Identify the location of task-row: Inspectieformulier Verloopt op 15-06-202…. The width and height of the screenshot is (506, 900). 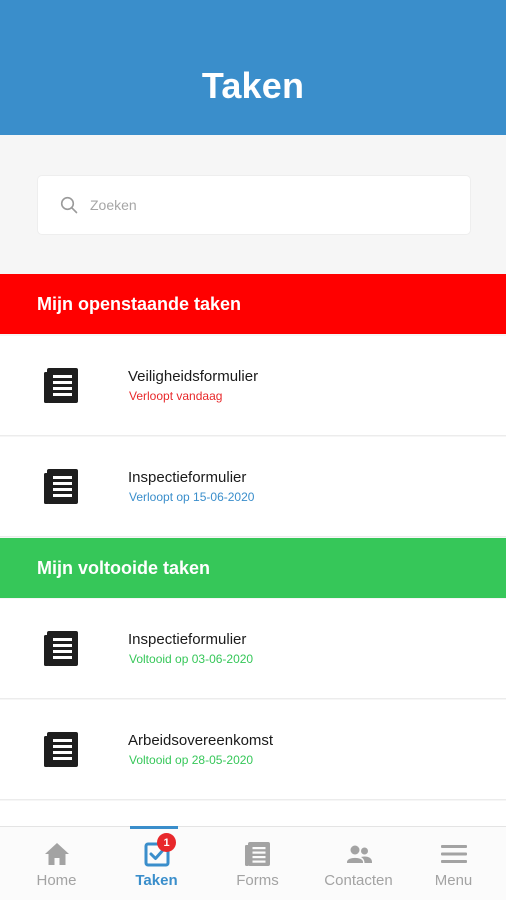
(253, 487).